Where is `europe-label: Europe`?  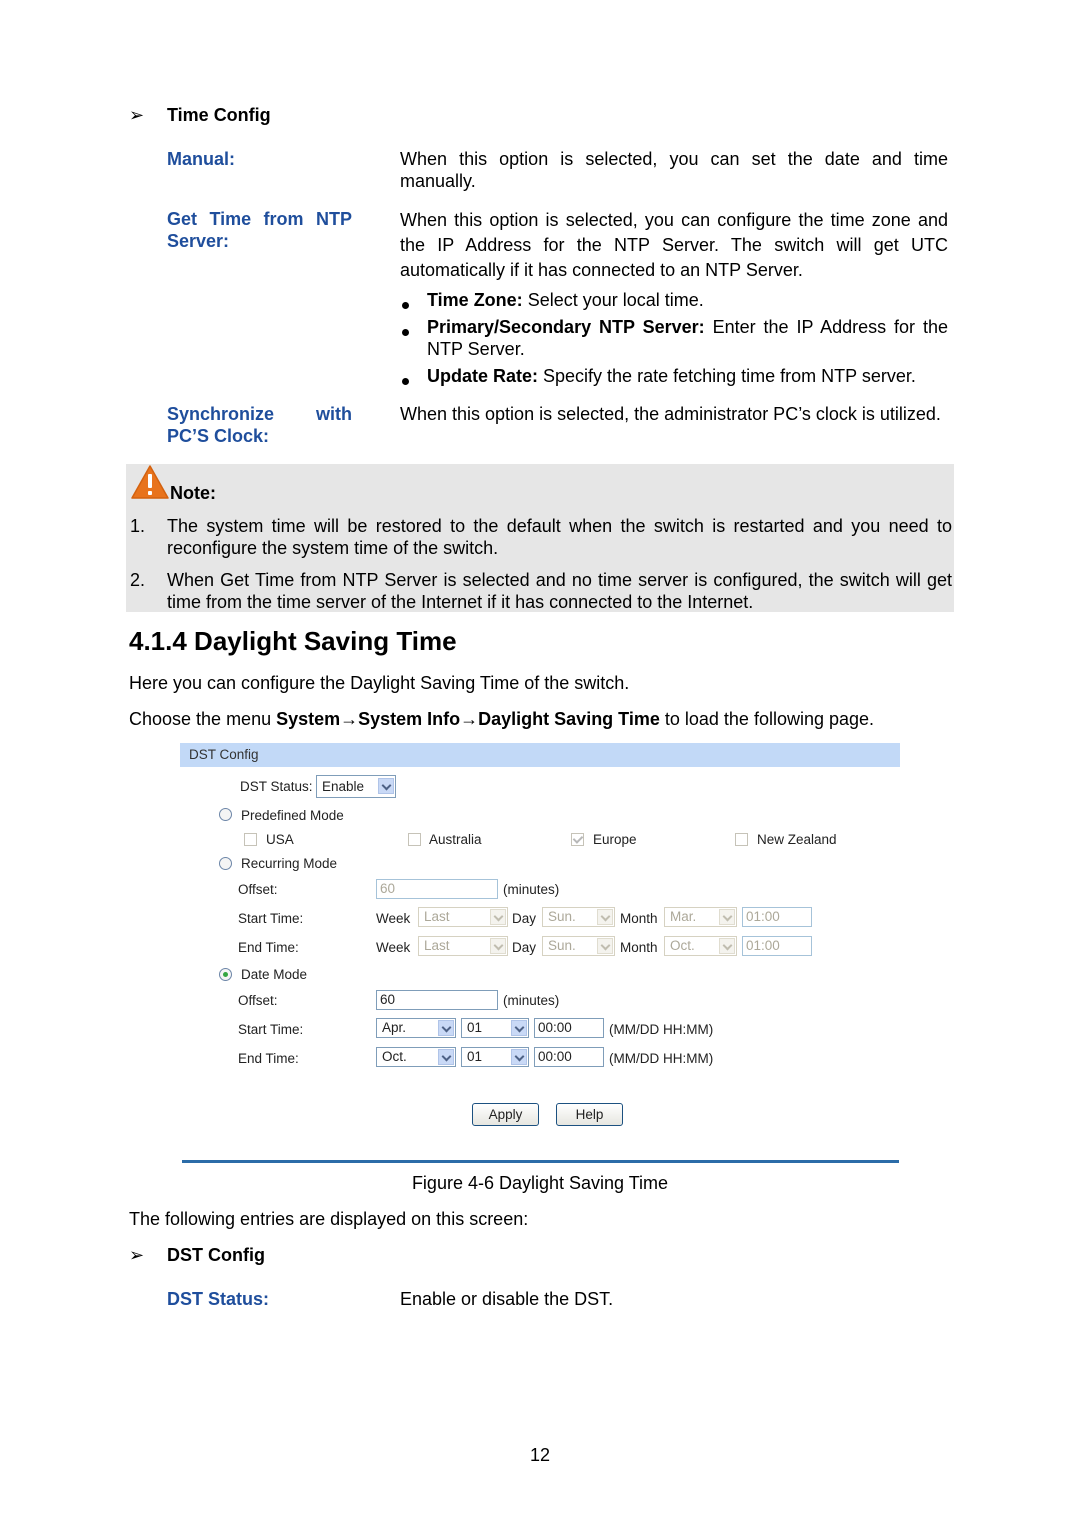 europe-label: Europe is located at coordinates (615, 839).